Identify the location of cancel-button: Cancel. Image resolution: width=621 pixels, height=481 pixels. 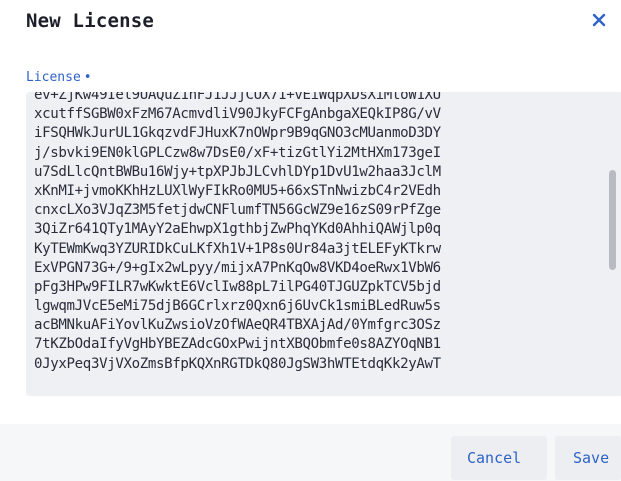
(499, 458).